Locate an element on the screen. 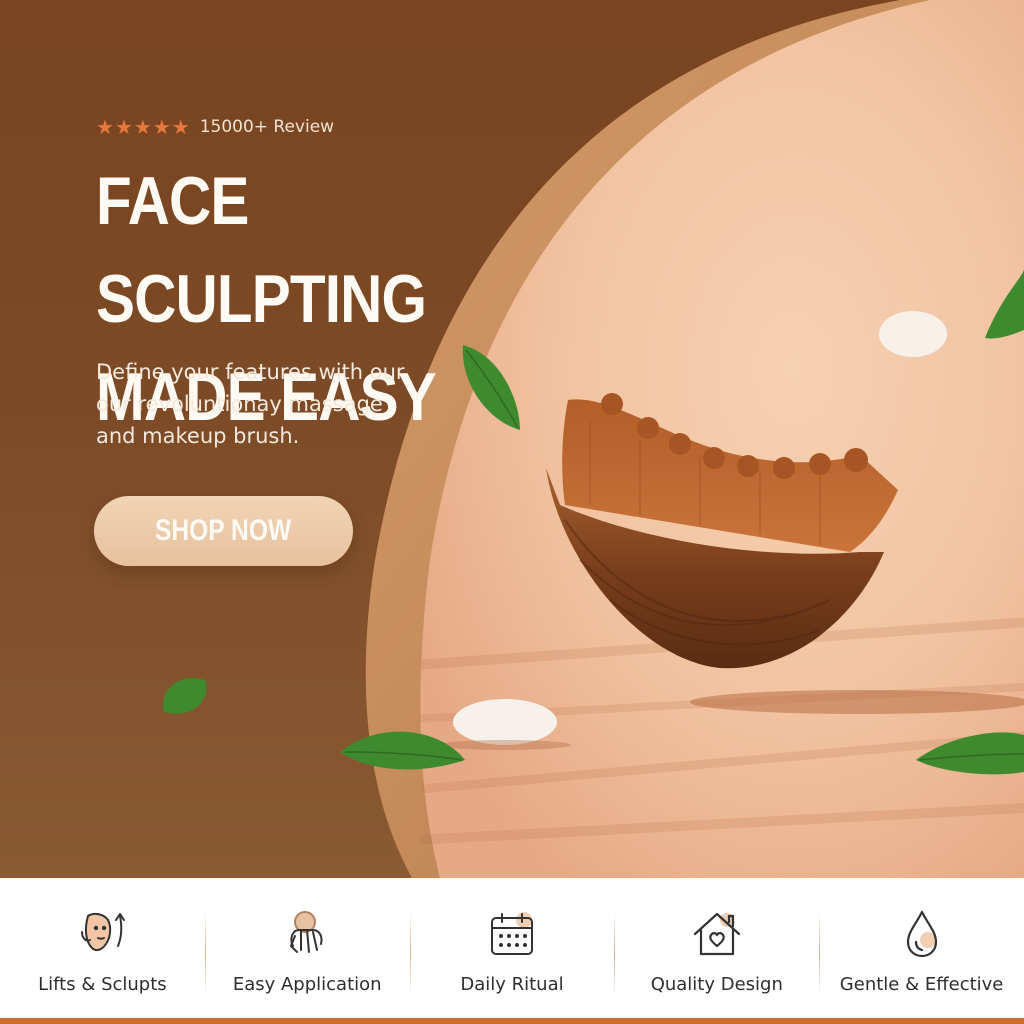  feature-label: Quality Design is located at coordinates (716, 984).